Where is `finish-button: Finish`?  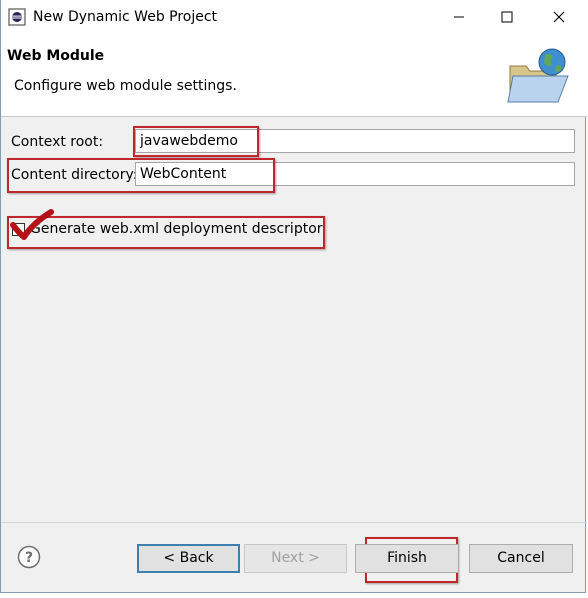
finish-button: Finish is located at coordinates (407, 558).